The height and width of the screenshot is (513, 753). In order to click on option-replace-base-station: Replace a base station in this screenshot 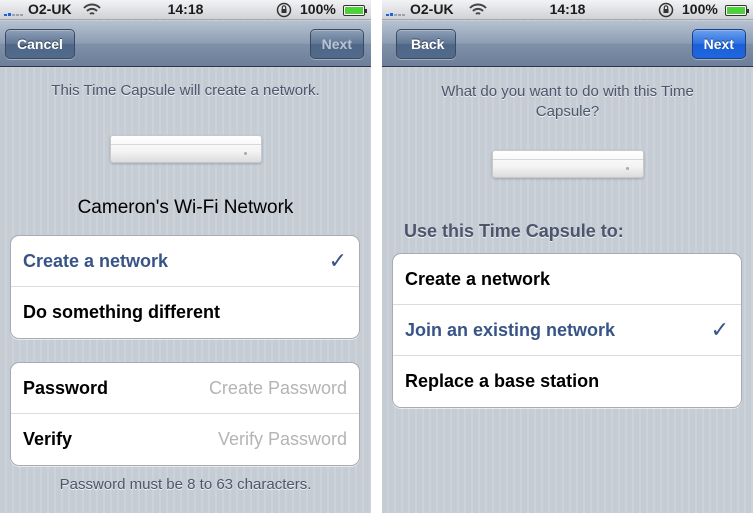, I will do `click(567, 381)`.